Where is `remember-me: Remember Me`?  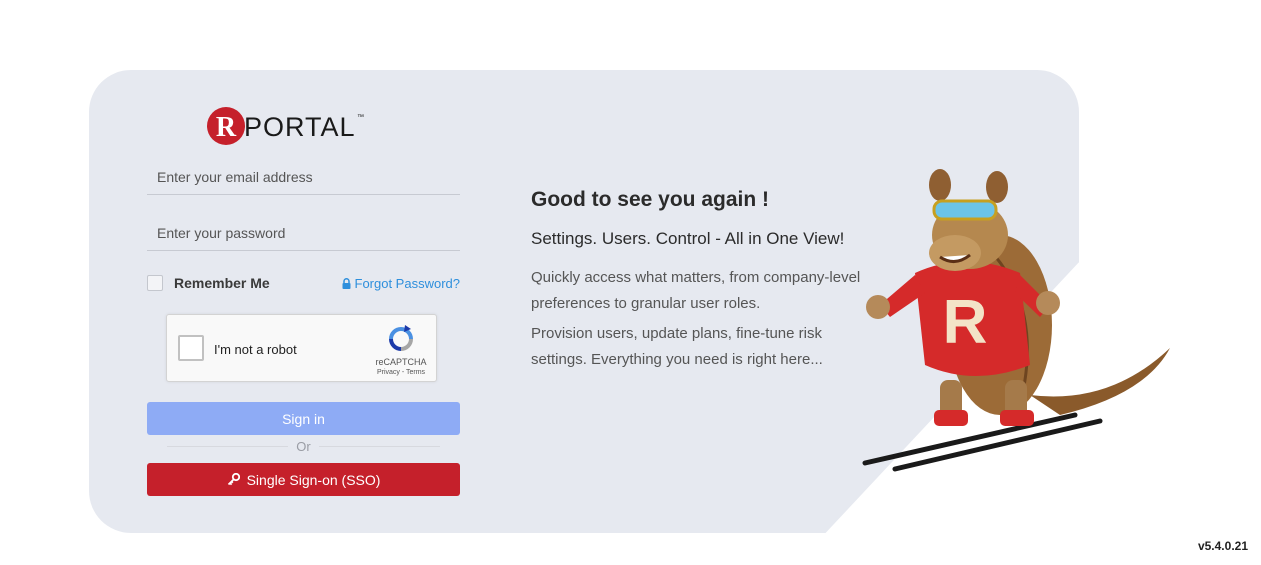
remember-me: Remember Me is located at coordinates (208, 283).